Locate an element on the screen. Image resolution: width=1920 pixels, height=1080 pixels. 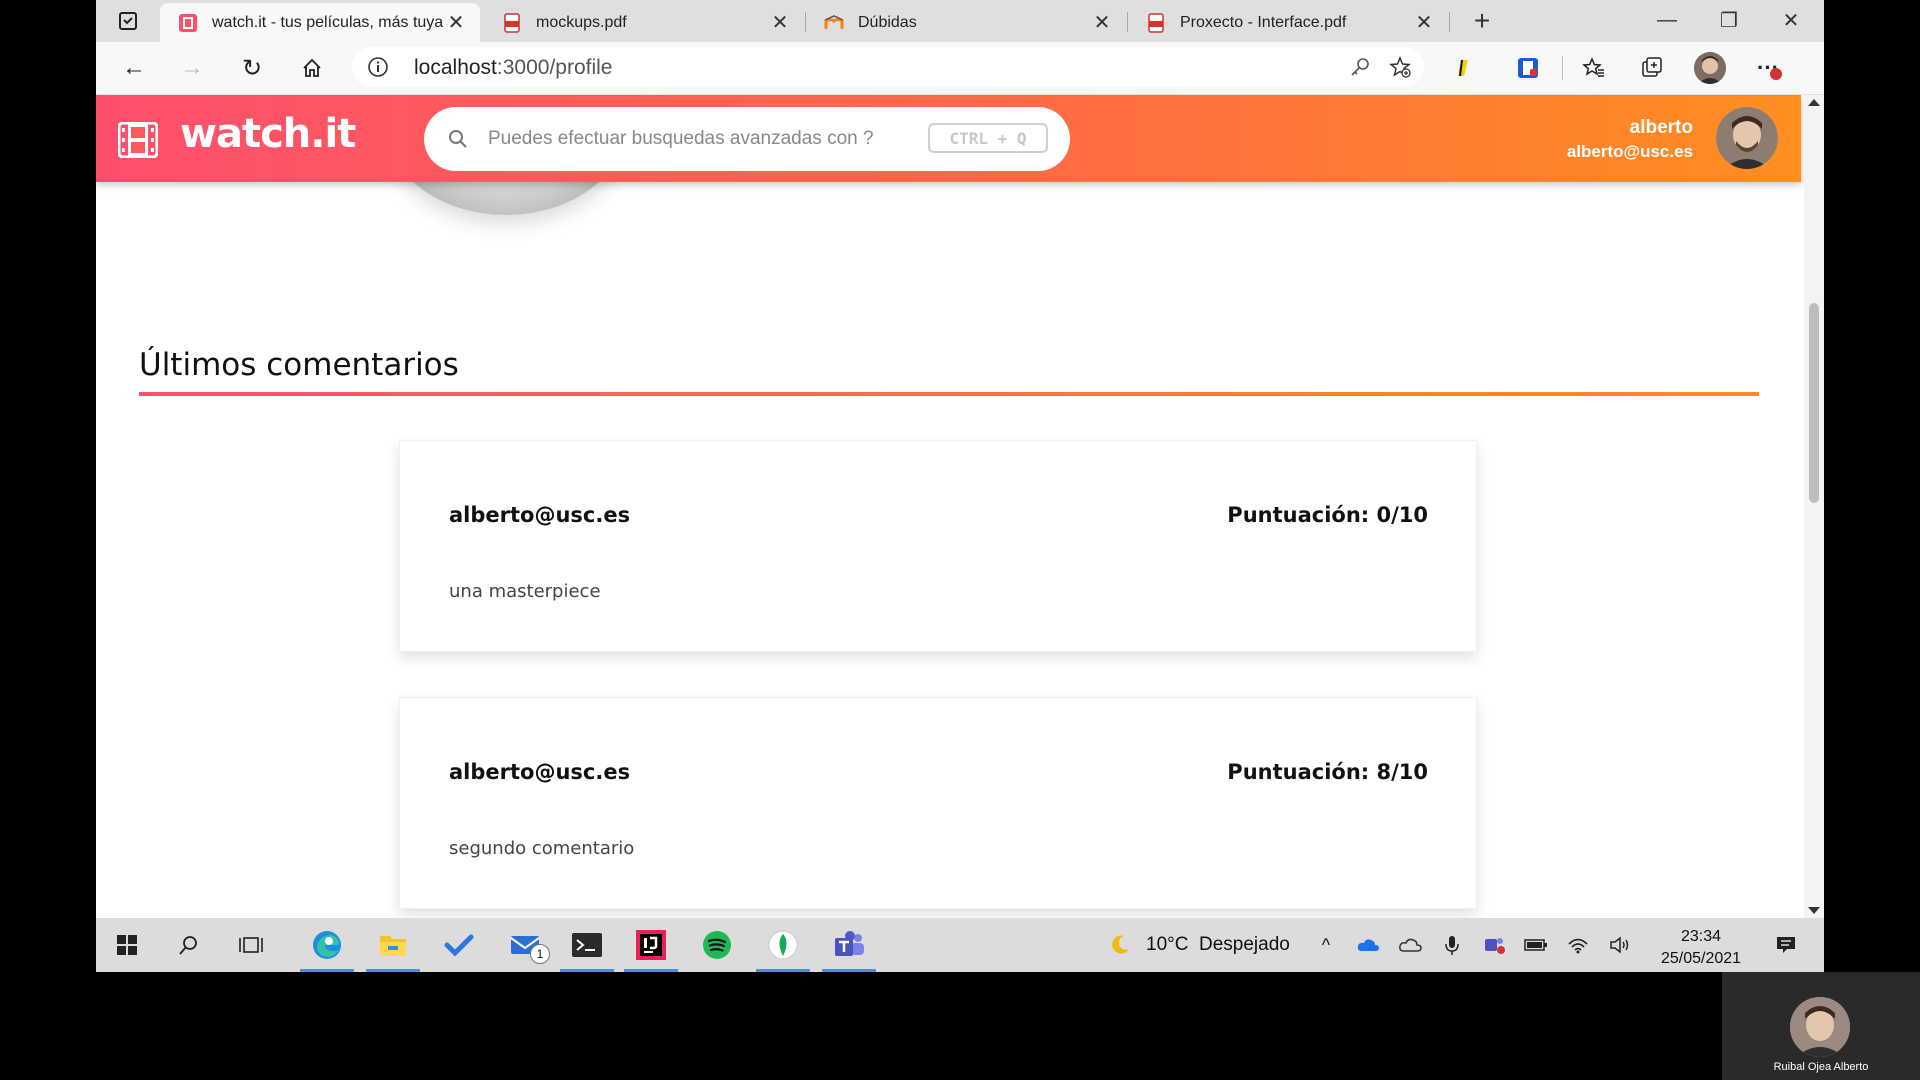
film-logo-icon is located at coordinates (138, 140).